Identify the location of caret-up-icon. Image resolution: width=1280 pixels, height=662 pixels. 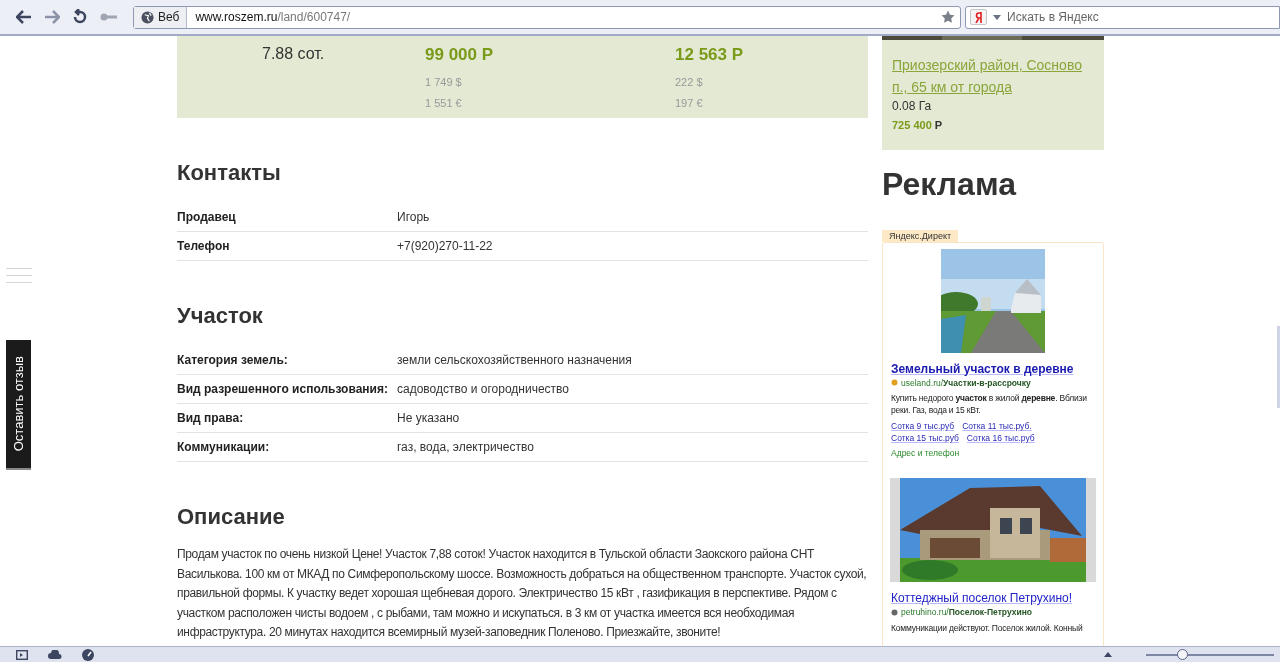
(1108, 654).